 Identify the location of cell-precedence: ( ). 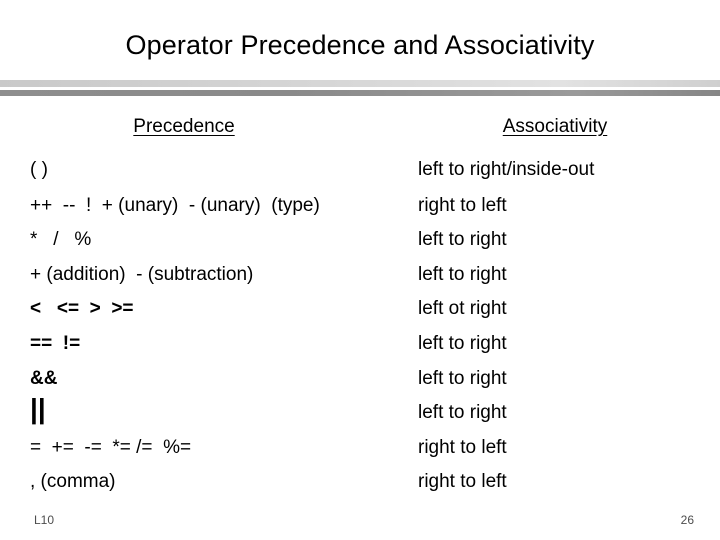
(39, 169).